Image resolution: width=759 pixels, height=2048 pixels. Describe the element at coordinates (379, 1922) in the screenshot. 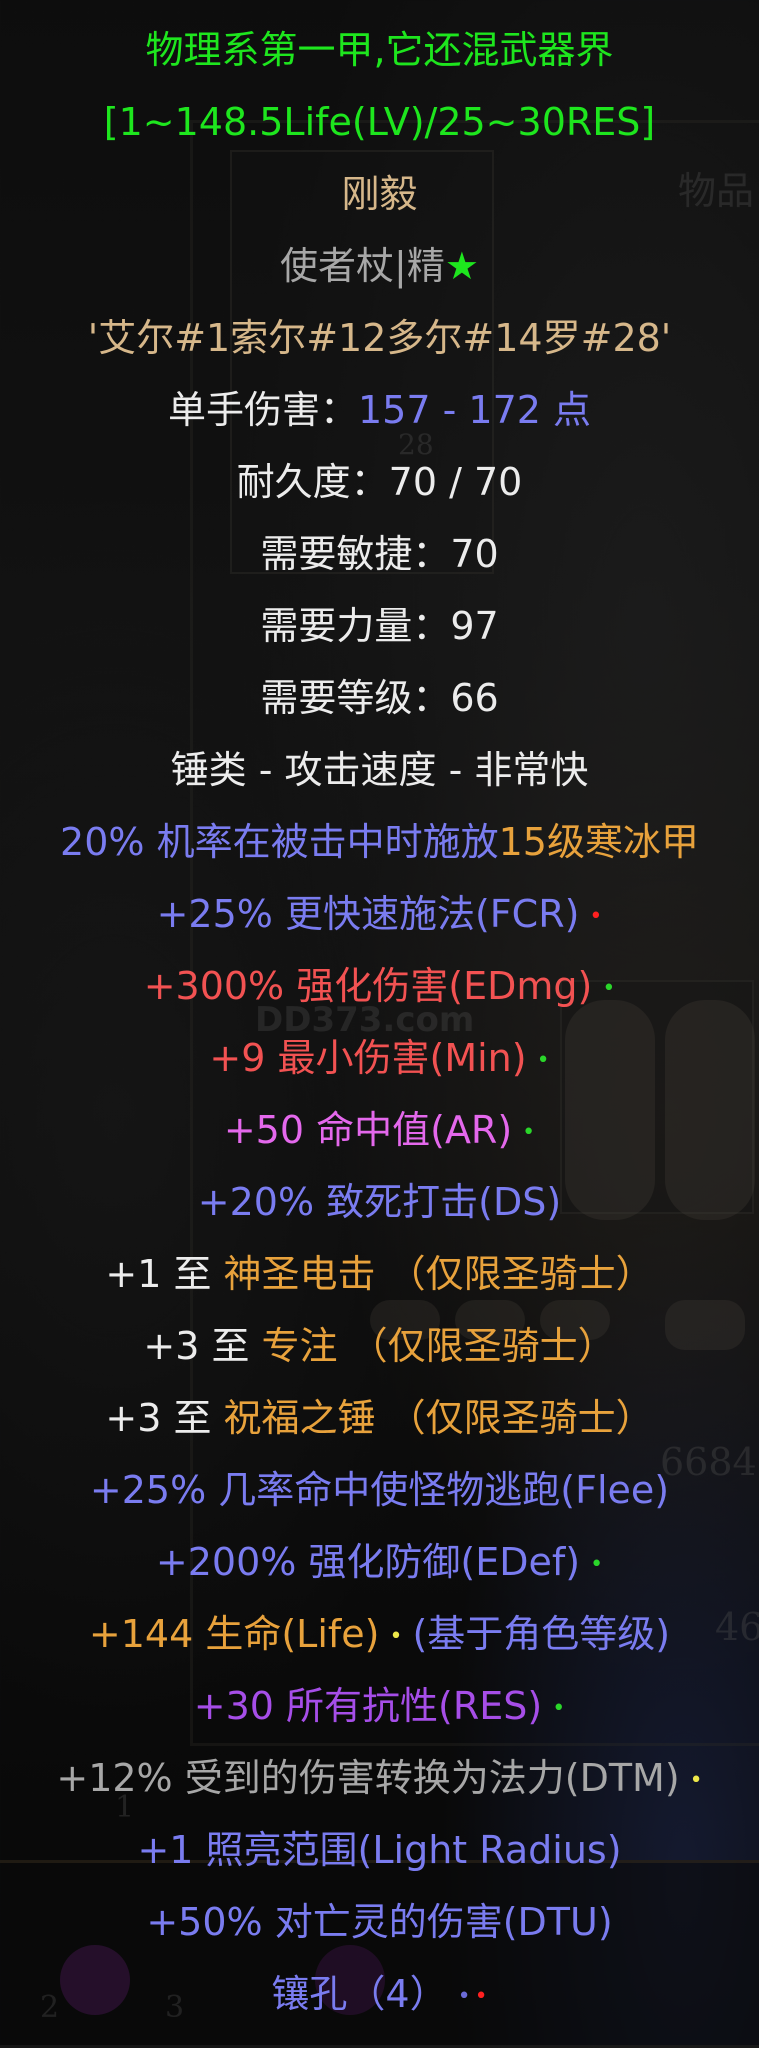

I see `stat-dtu: +50% 对亡灵的伤害(DTU)` at that location.